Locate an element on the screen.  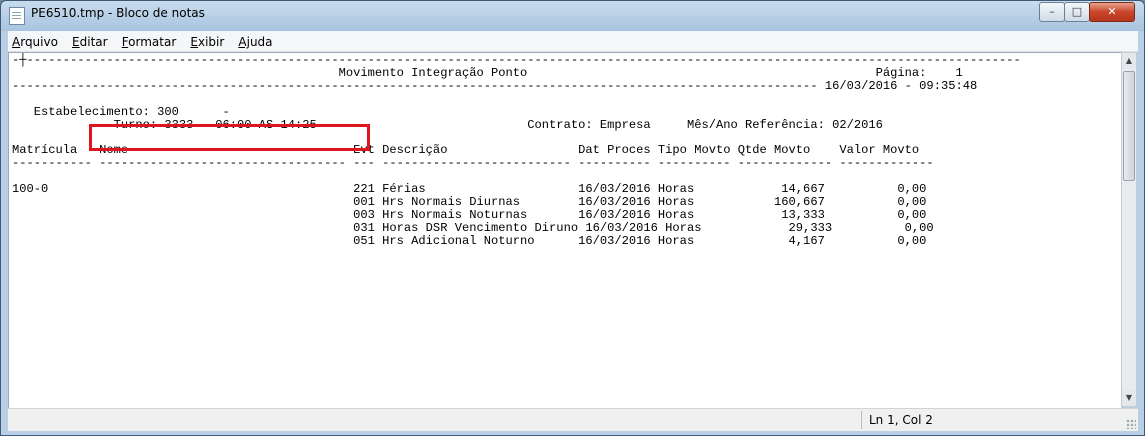
menu-exibir: Exibir is located at coordinates (207, 41).